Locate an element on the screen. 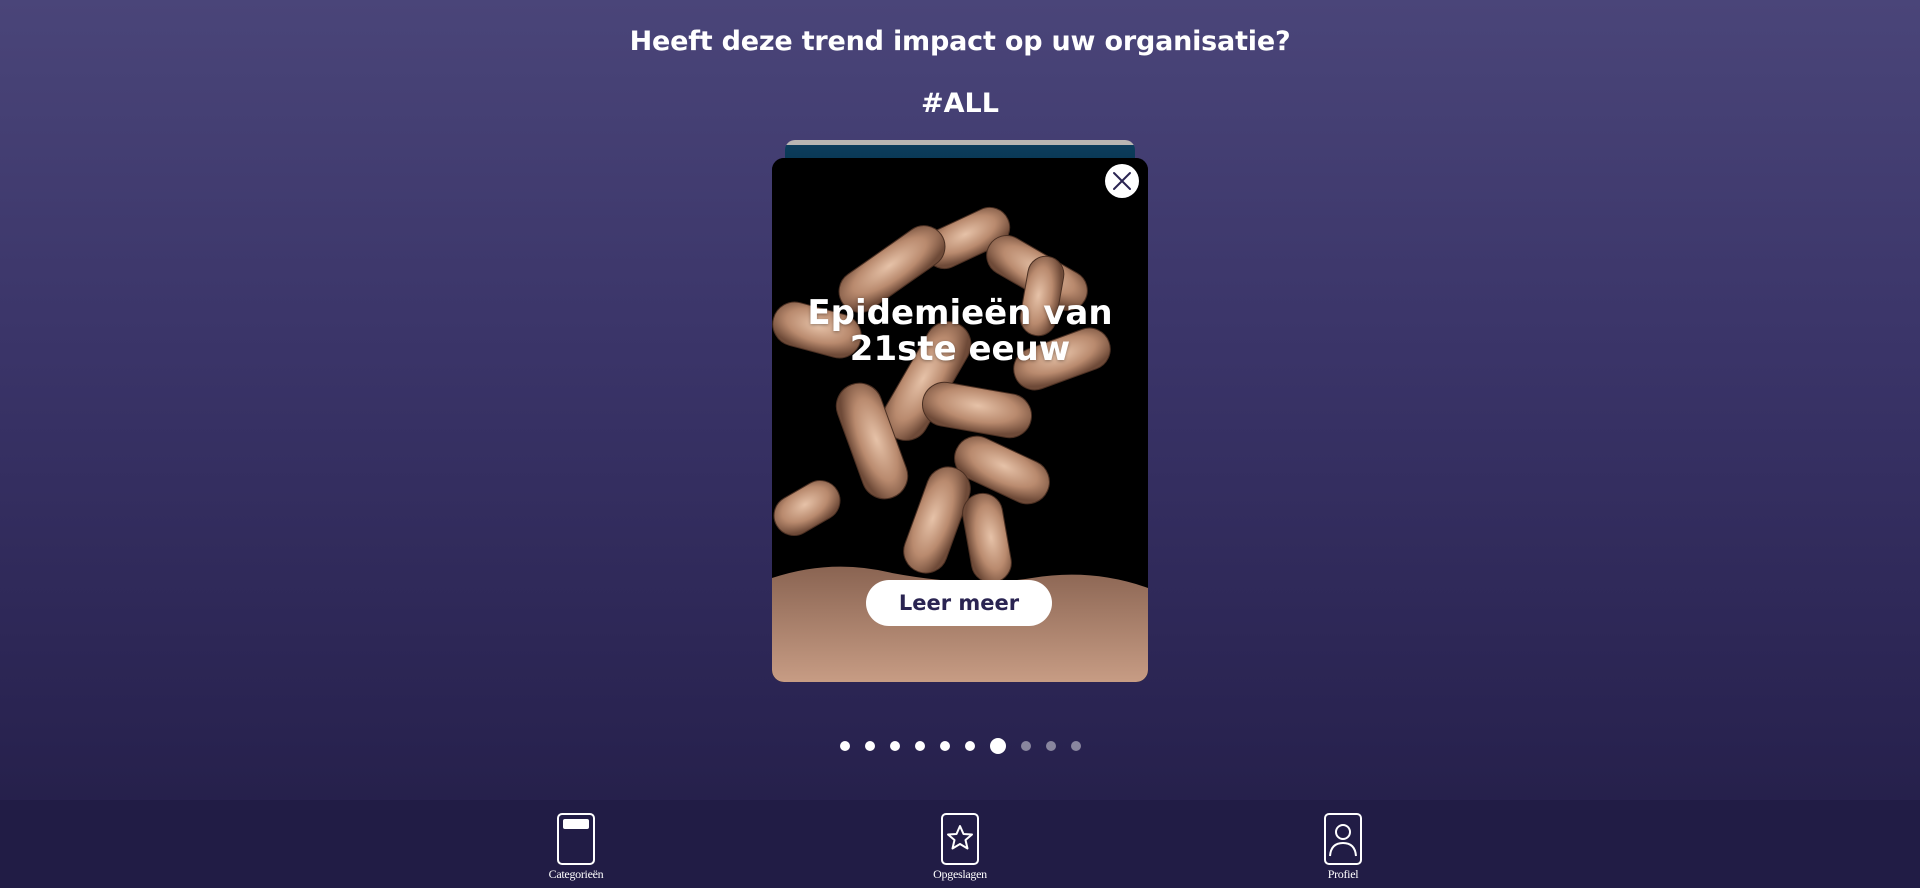  close-icon is located at coordinates (1122, 181).